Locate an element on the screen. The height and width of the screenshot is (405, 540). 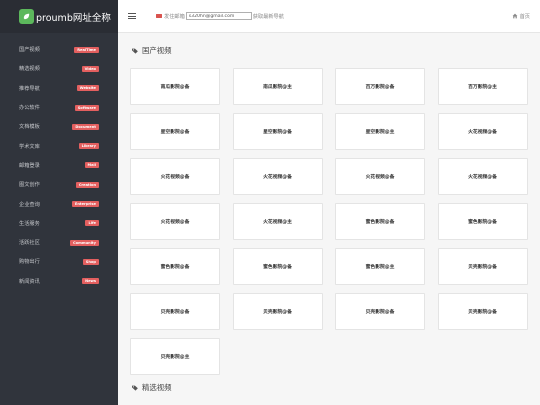
sidebar-item-badge: Document is located at coordinates (85, 126).